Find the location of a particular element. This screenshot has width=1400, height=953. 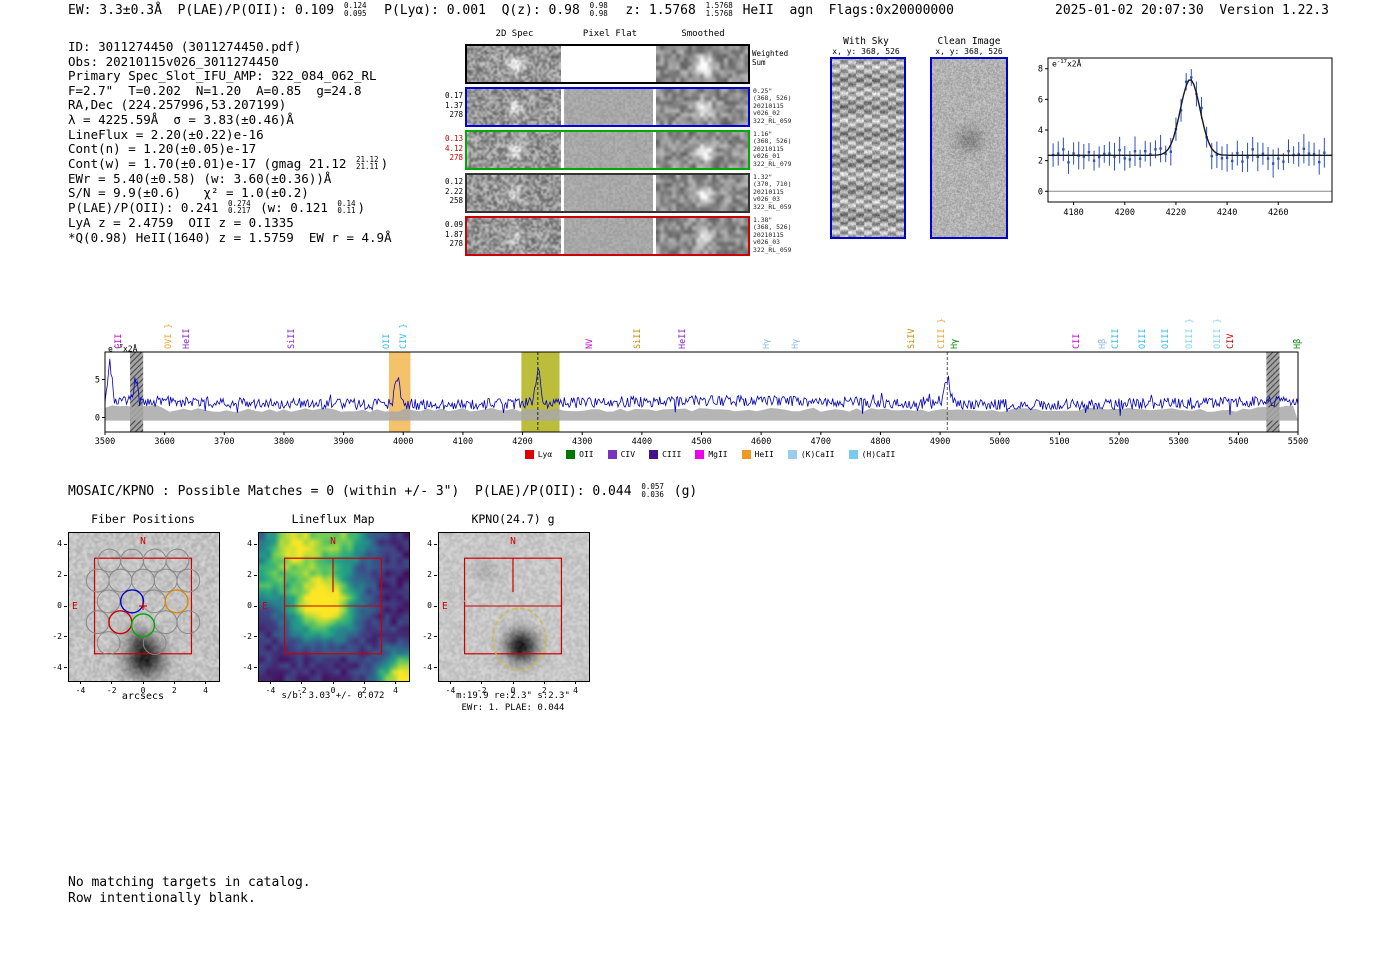

emission-line-label-OIII: OIII is located at coordinates (1143, 338).